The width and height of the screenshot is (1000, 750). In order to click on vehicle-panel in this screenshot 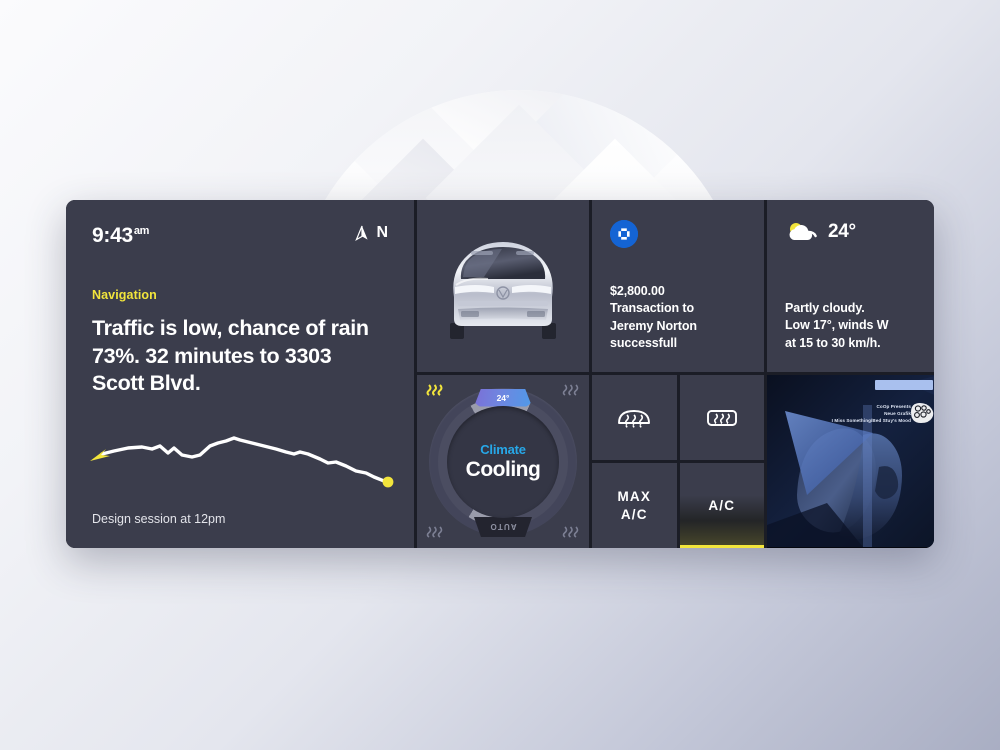, I will do `click(503, 286)`.